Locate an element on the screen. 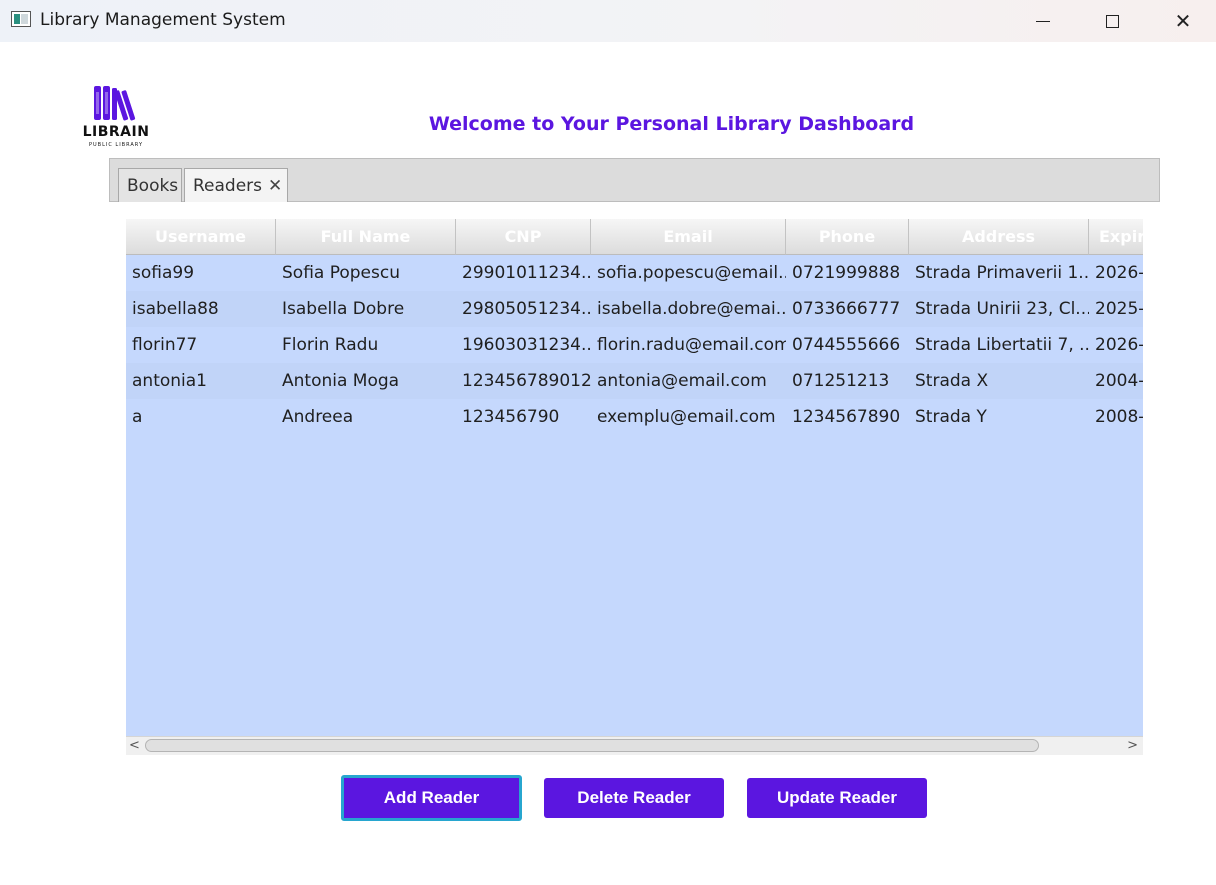 The image size is (1216, 885). minimize-icon is located at coordinates (1043, 21).